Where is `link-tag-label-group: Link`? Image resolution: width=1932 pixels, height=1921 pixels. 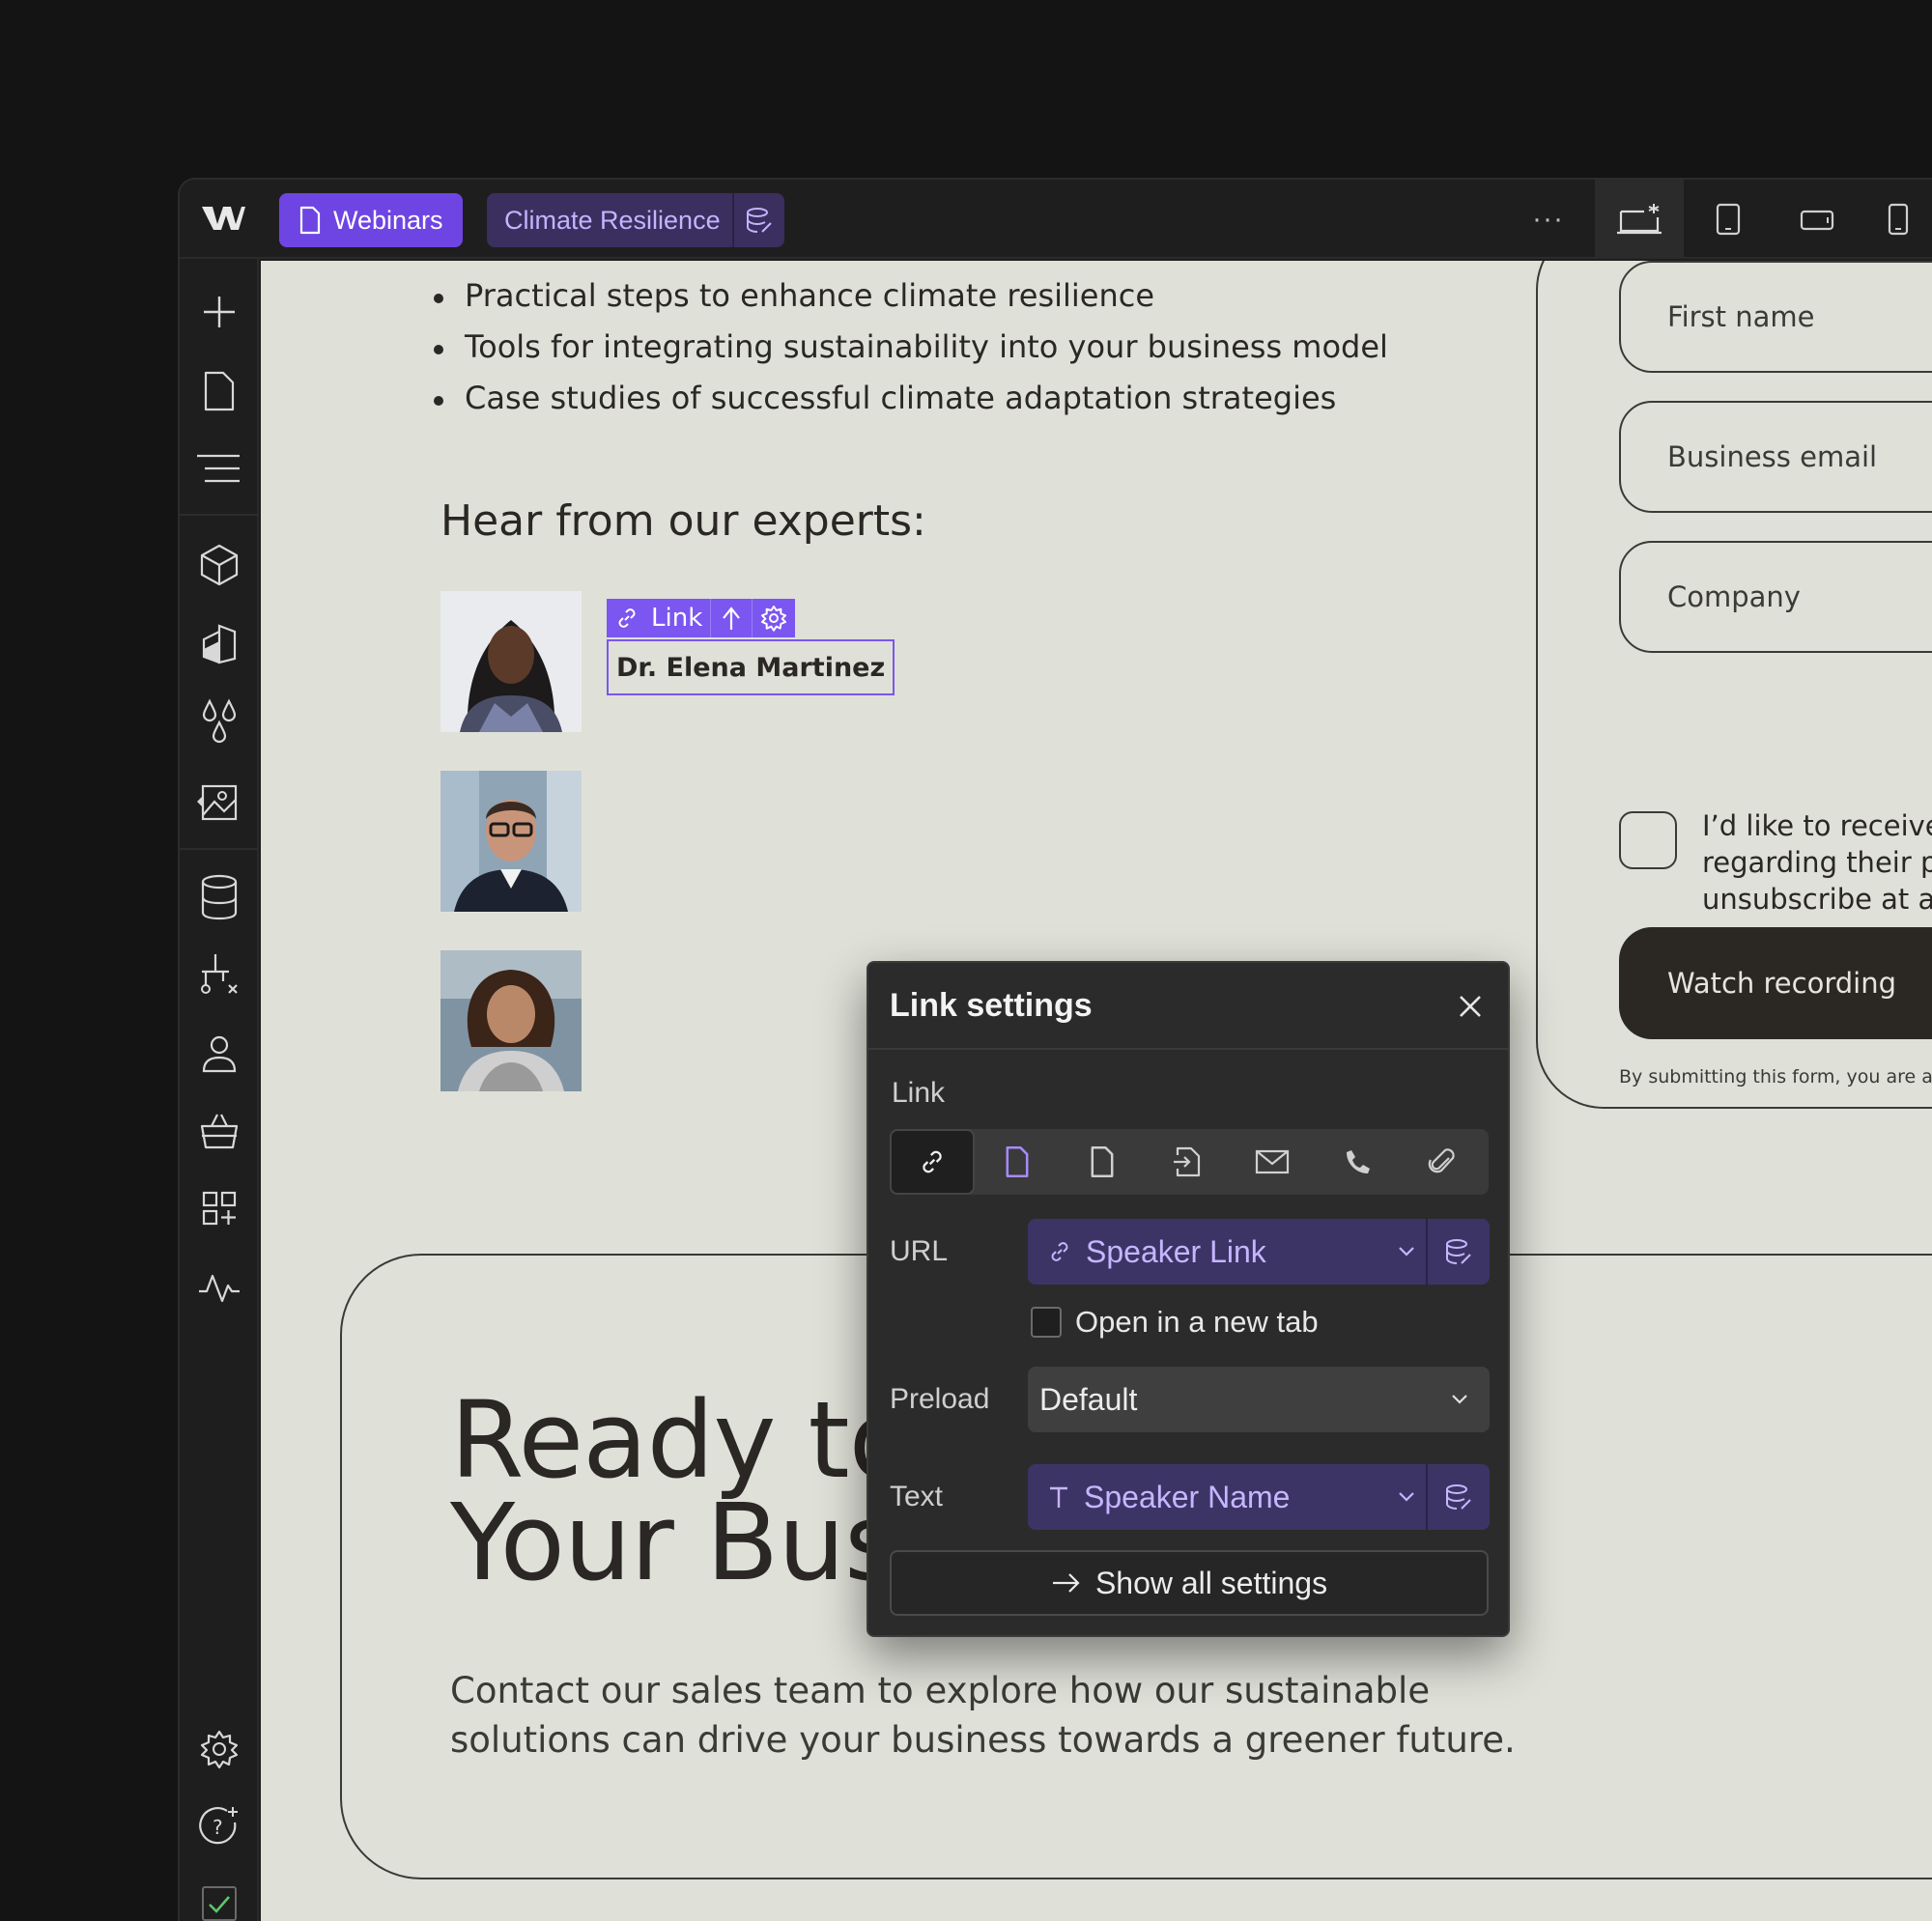
link-tag-label-group: Link is located at coordinates (659, 618).